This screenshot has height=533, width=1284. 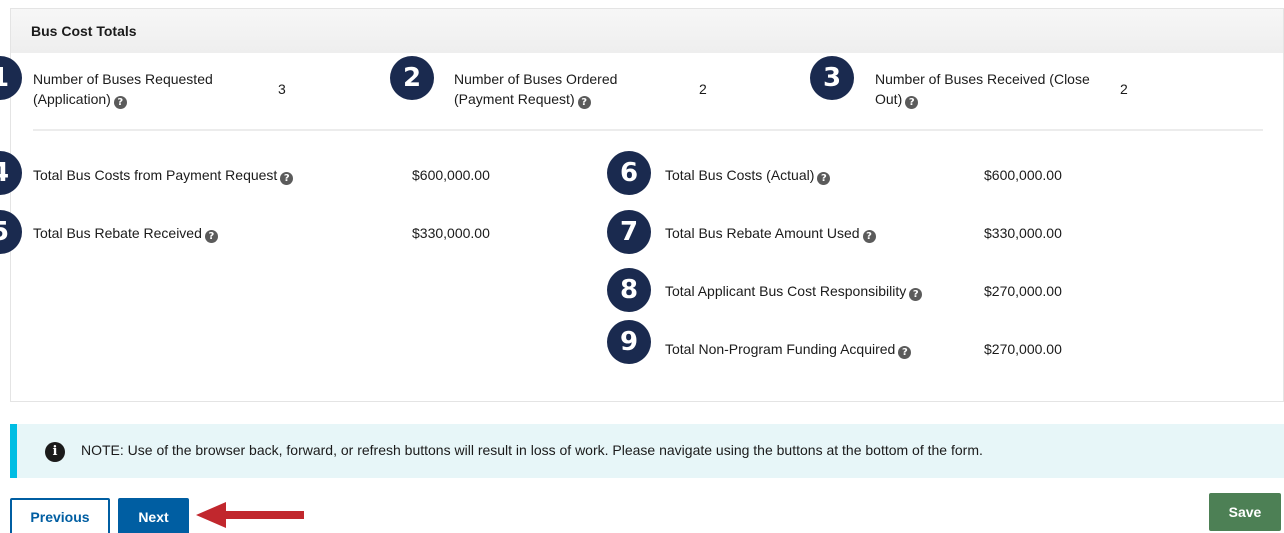 I want to click on buses-ordered-label-line1: Number of Buses Ordered, so click(x=536, y=79).